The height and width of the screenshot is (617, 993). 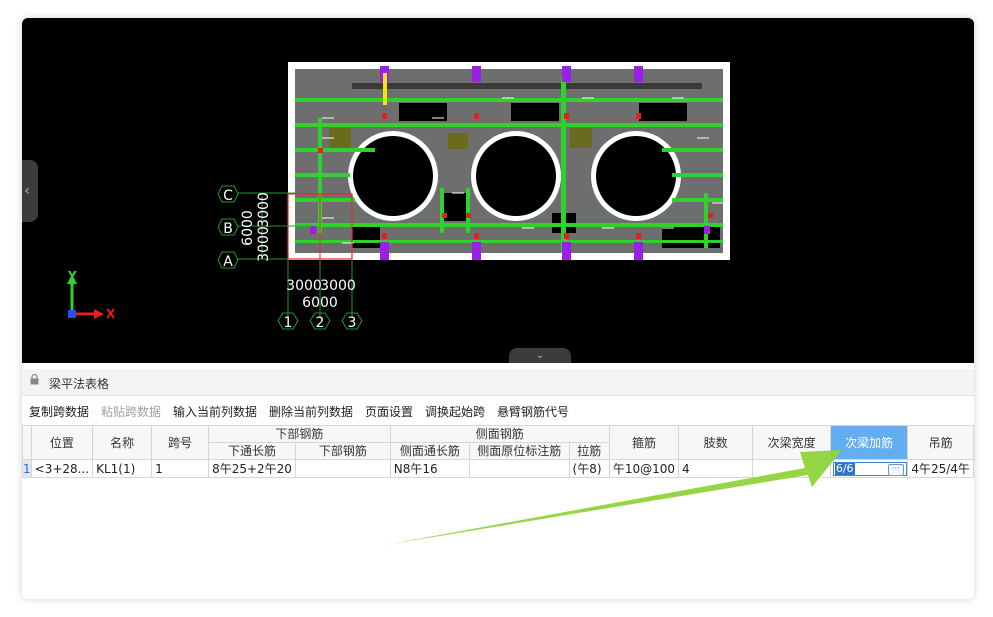 I want to click on grid-row-label: C, so click(x=228, y=196).